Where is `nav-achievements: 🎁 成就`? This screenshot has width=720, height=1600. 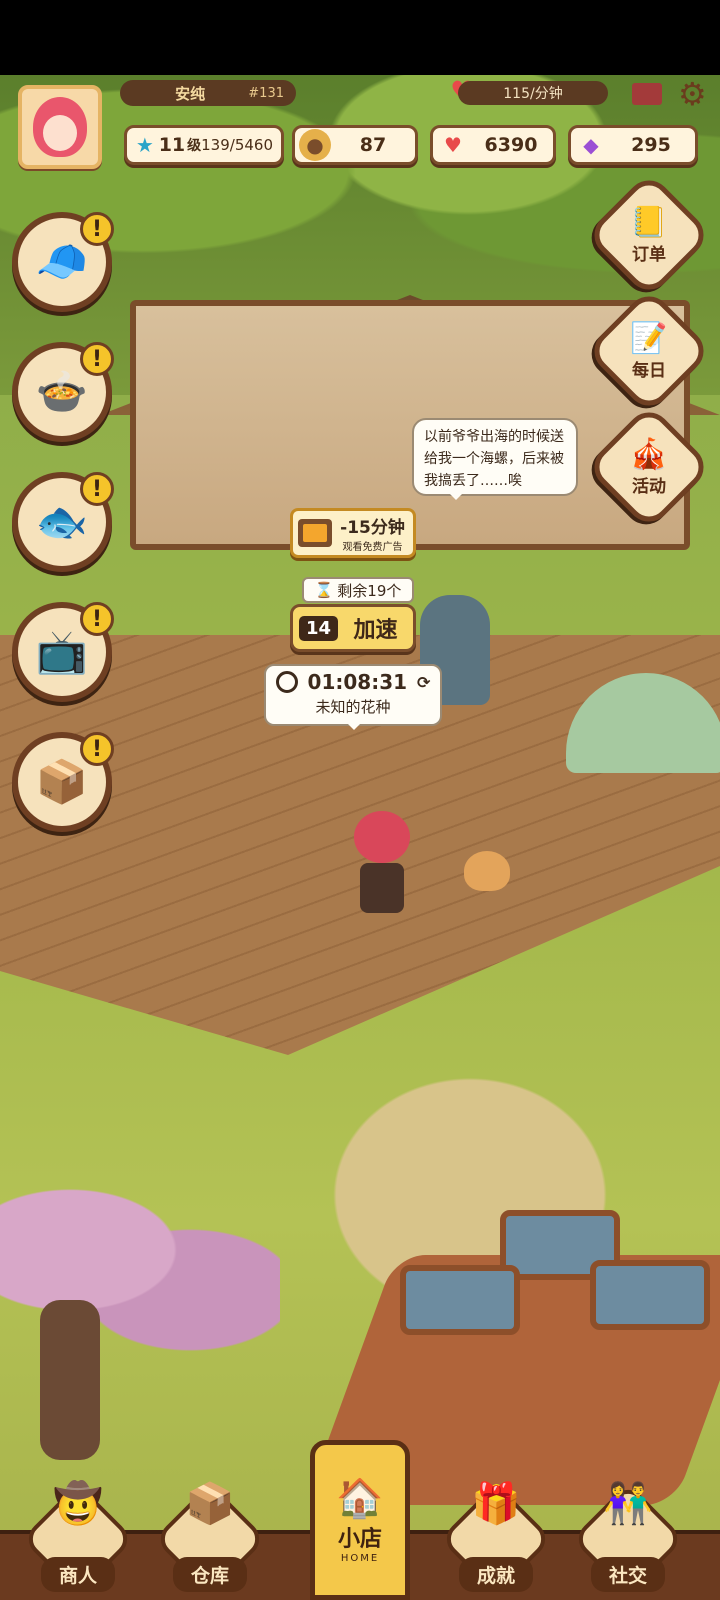
nav-achievements: 🎁 成就 is located at coordinates (496, 1525).